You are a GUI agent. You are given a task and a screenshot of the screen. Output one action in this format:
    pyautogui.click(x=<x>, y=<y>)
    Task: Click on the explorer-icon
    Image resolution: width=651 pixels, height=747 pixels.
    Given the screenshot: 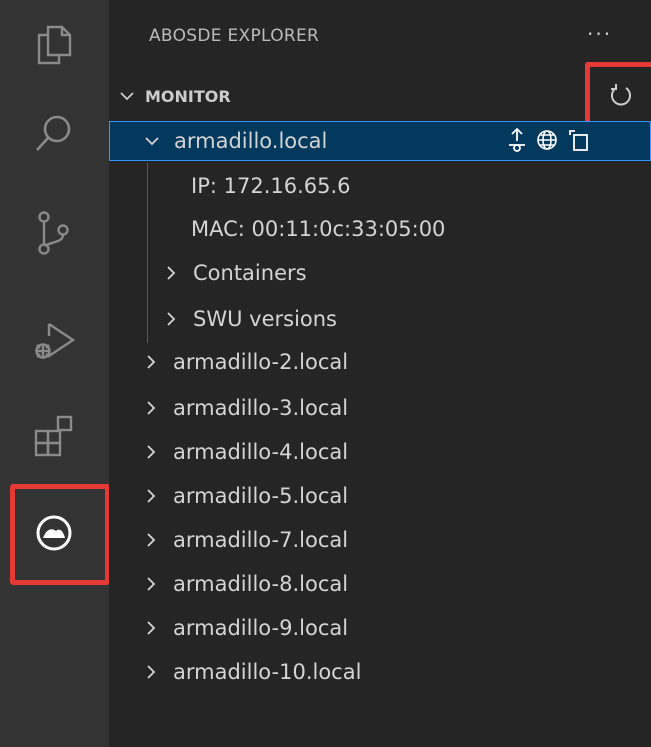 What is the action you would take?
    pyautogui.click(x=54, y=45)
    